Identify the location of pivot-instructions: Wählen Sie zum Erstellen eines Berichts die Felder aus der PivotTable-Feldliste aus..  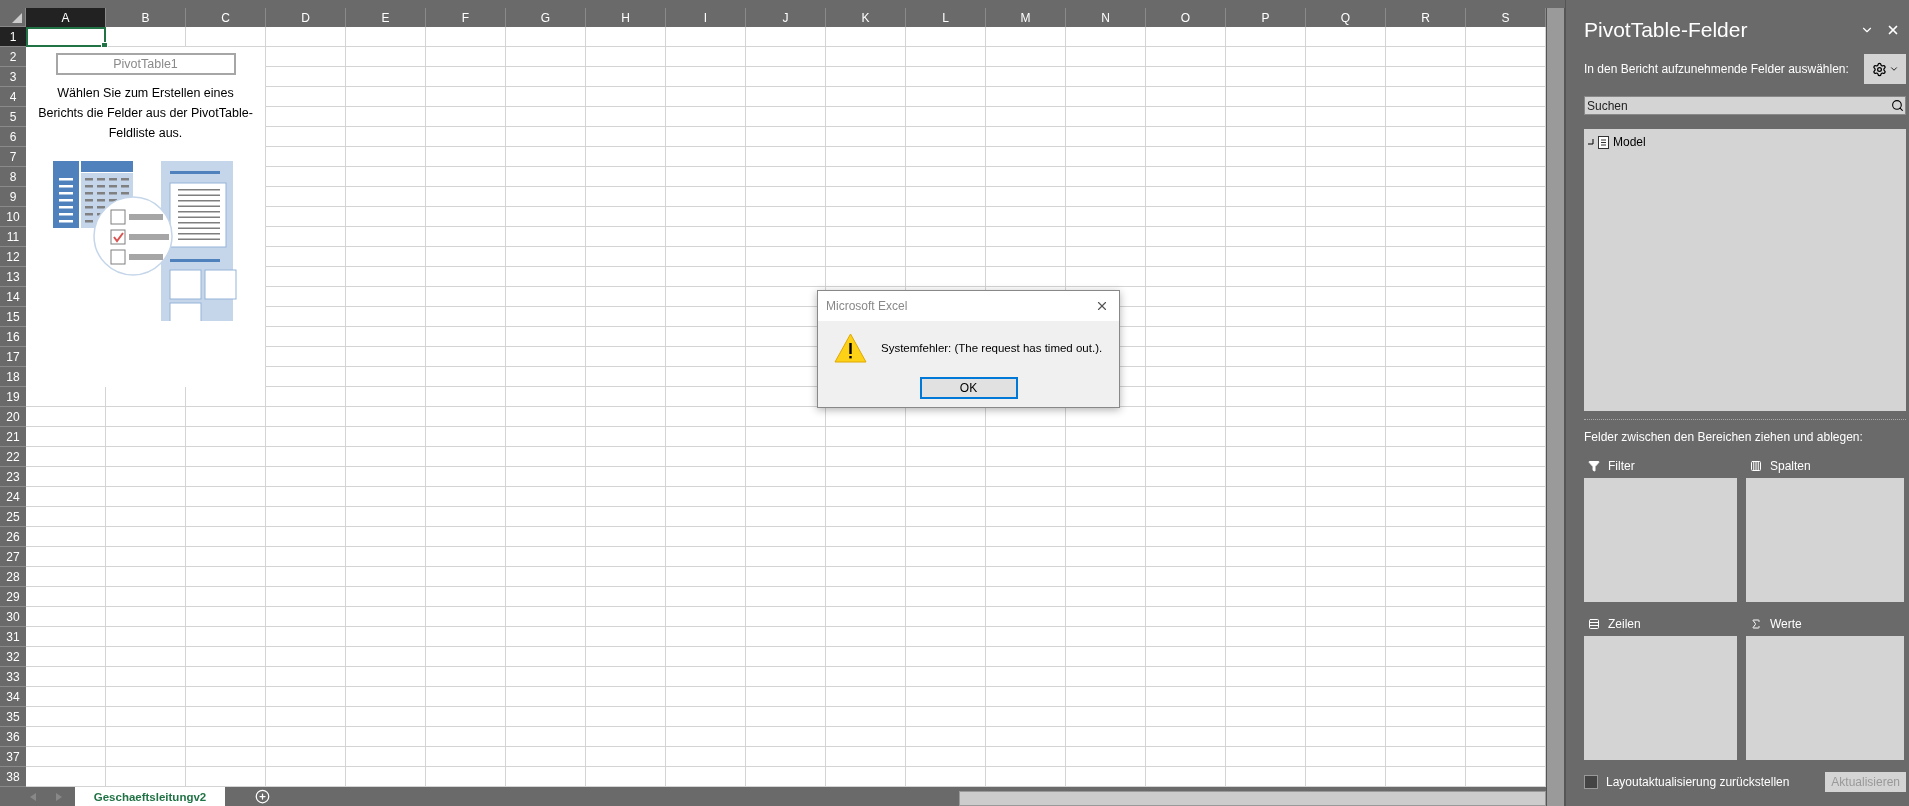
(145, 113).